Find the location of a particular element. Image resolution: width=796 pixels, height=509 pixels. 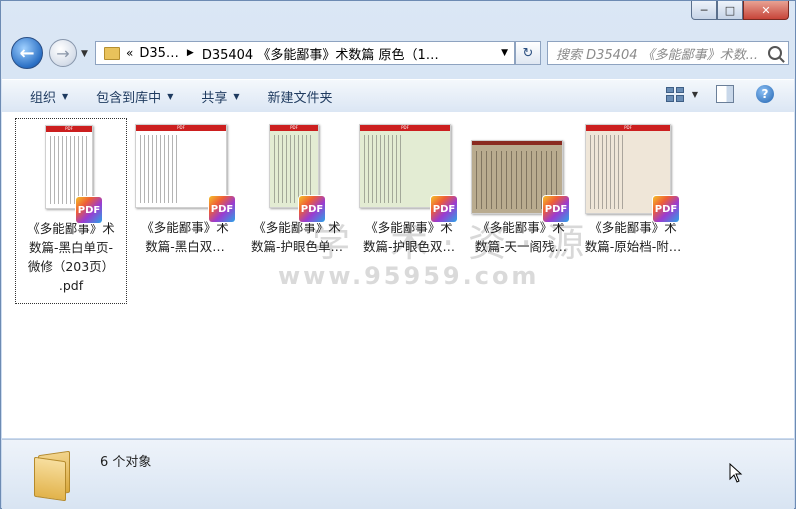

forward-button: → is located at coordinates (63, 53).